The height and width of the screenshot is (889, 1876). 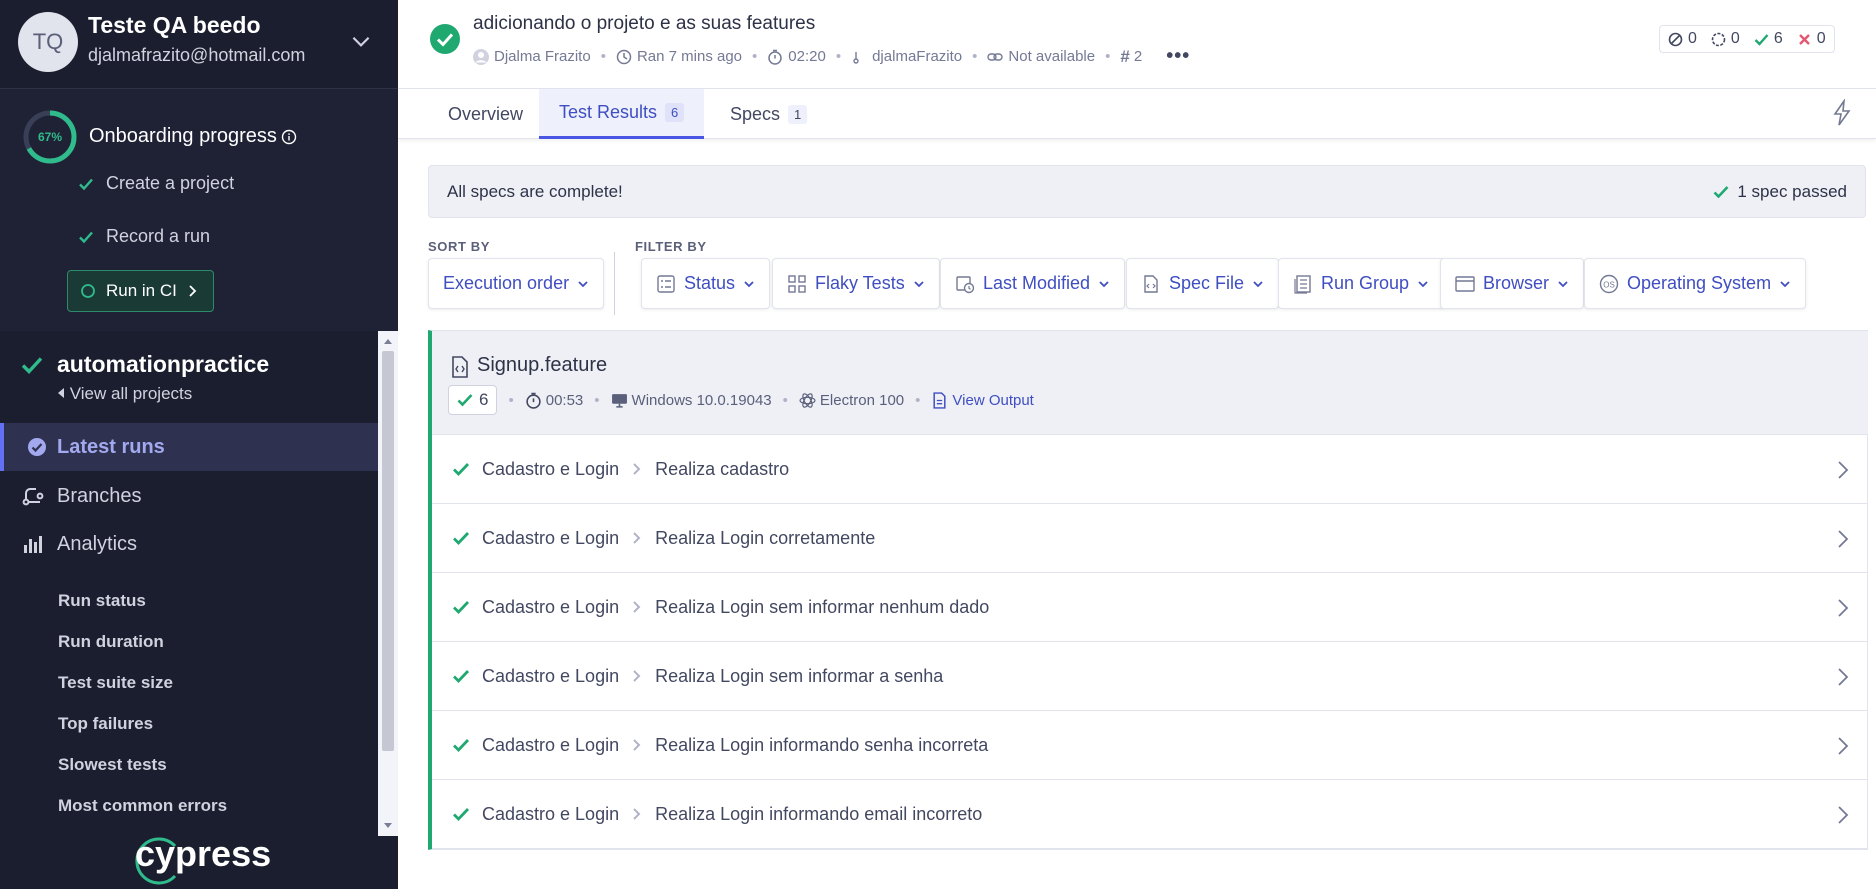 What do you see at coordinates (388, 341) in the screenshot?
I see `scroll-up-icon` at bounding box center [388, 341].